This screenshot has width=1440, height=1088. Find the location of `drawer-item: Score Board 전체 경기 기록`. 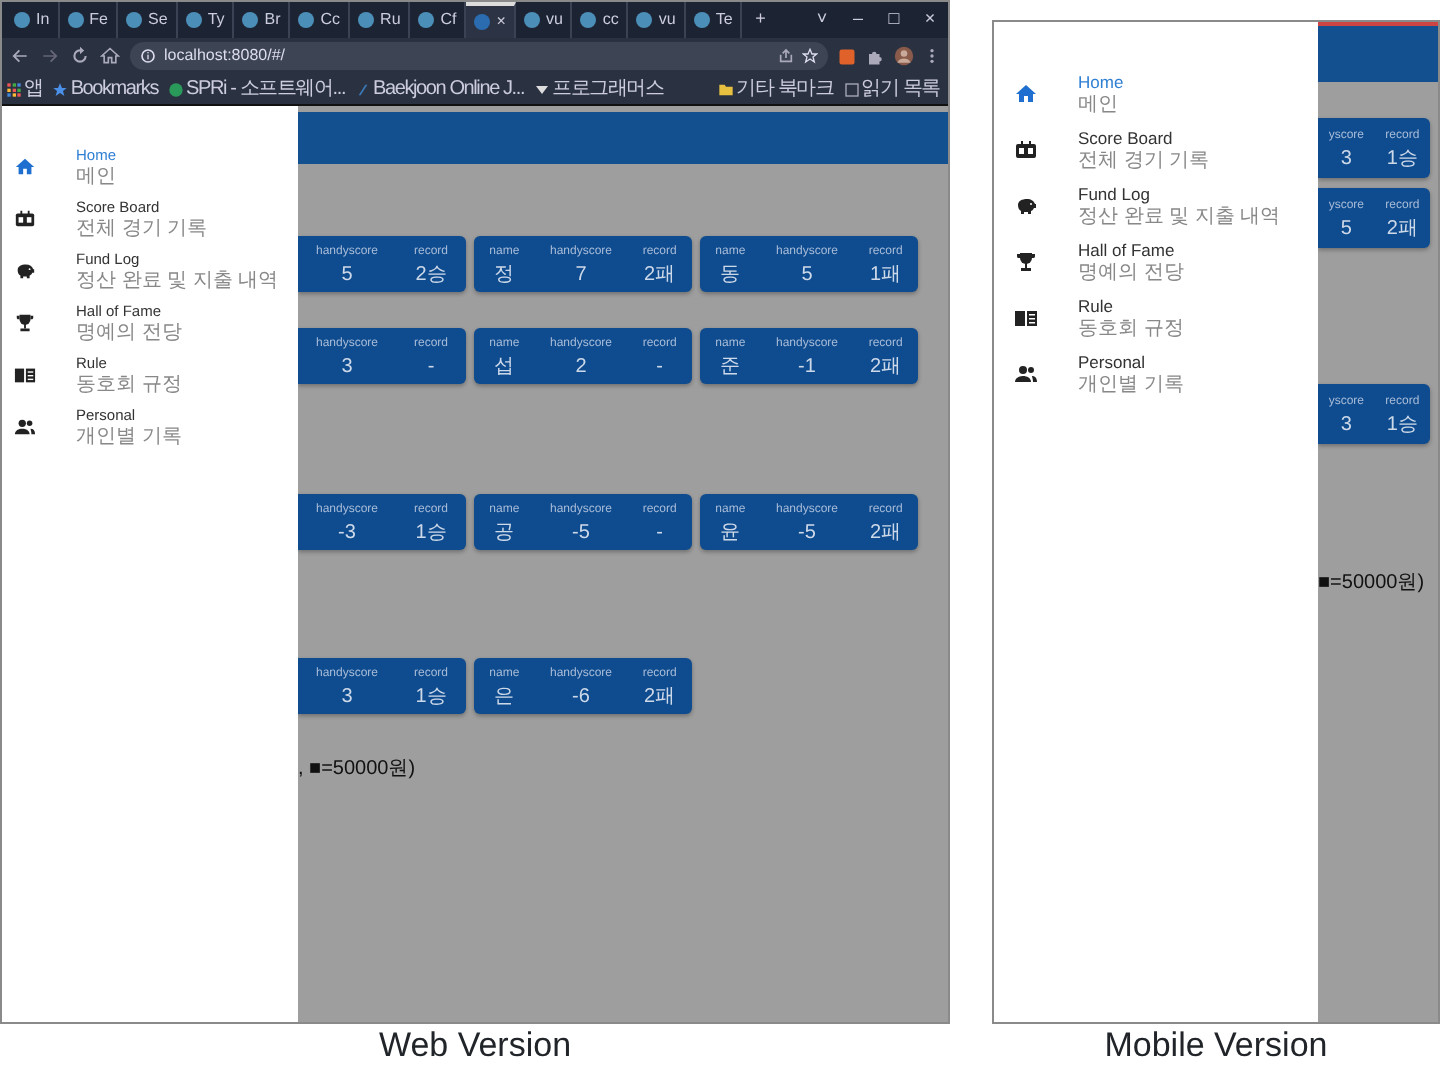

drawer-item: Score Board 전체 경기 기록 is located at coordinates (1156, 150).